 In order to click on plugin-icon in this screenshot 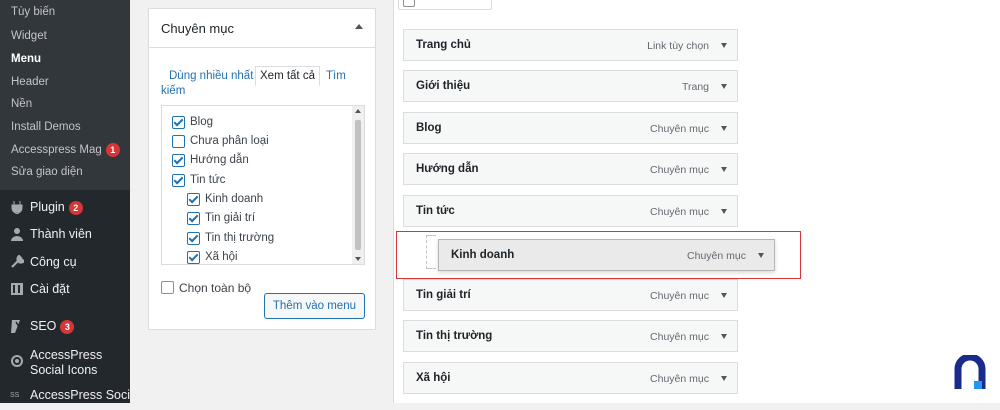, I will do `click(17, 207)`.